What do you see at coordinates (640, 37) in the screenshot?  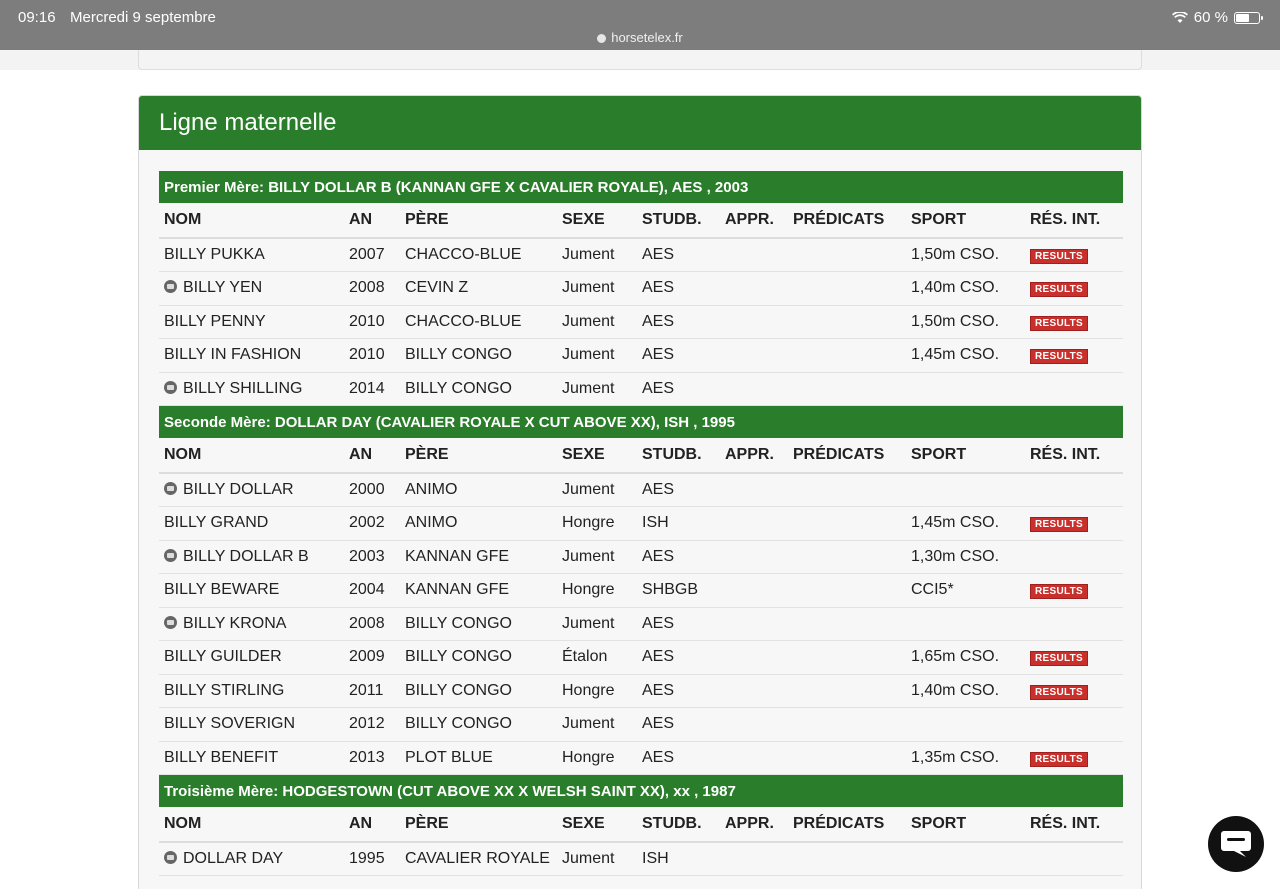 I see `address-bar: horsetelex.fr` at bounding box center [640, 37].